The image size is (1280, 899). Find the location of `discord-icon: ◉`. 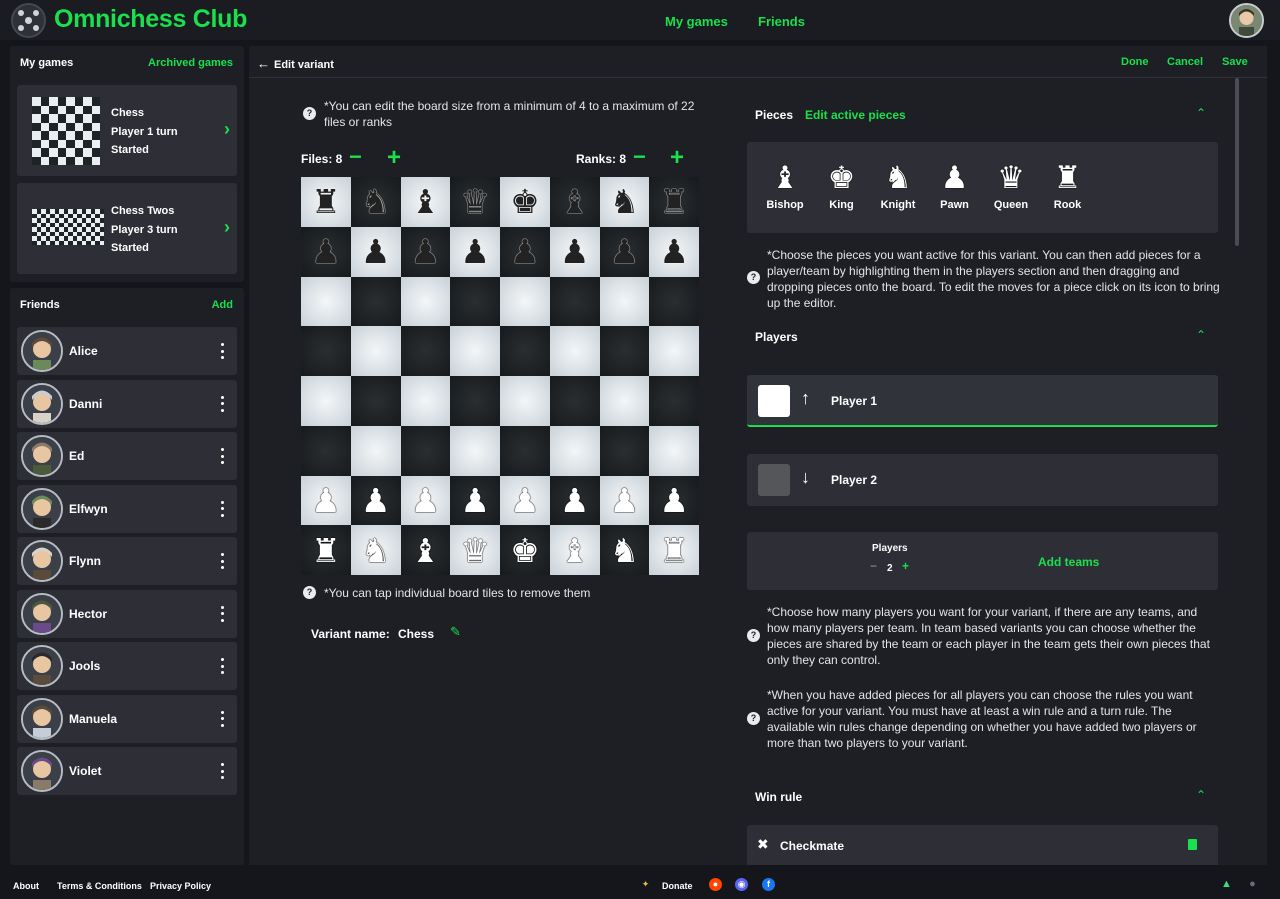

discord-icon: ◉ is located at coordinates (741, 884).